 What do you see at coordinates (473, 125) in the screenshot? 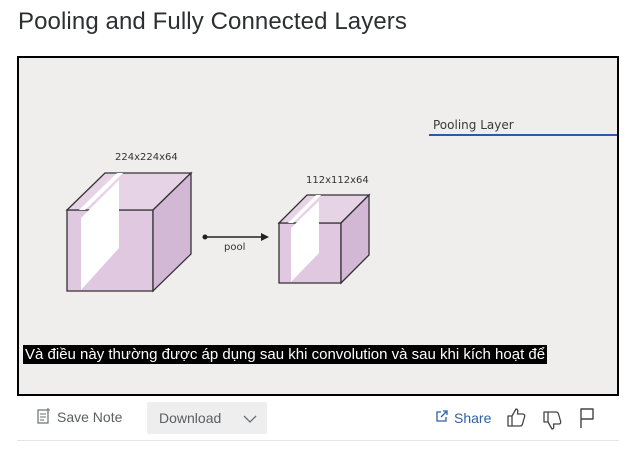
I see `pooling-layer-label: Pooling Layer` at bounding box center [473, 125].